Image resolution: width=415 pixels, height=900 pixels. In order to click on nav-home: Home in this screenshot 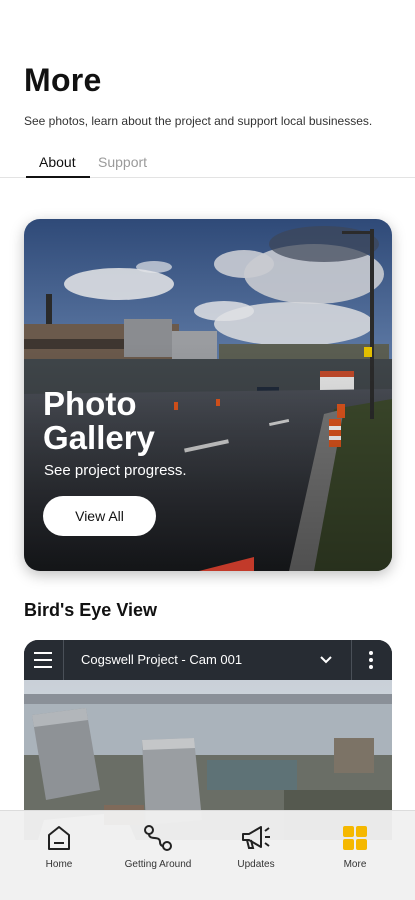, I will do `click(59, 846)`.